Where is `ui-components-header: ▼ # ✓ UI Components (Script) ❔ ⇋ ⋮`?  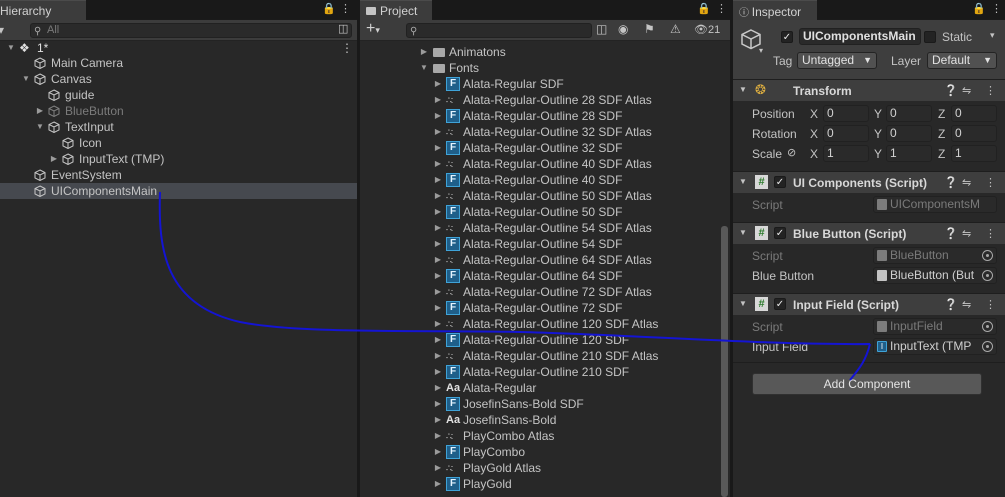
ui-components-header: ▼ # ✓ UI Components (Script) ❔ ⇋ ⋮ is located at coordinates (869, 182).